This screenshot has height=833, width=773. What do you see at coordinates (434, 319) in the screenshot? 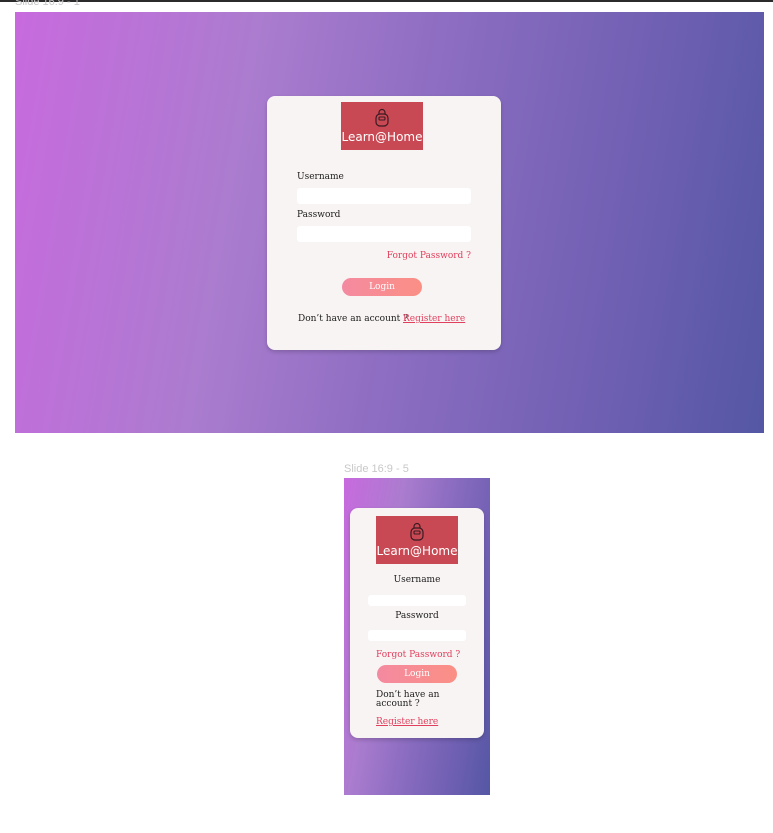
I see `desktop-register-link: Register here` at bounding box center [434, 319].